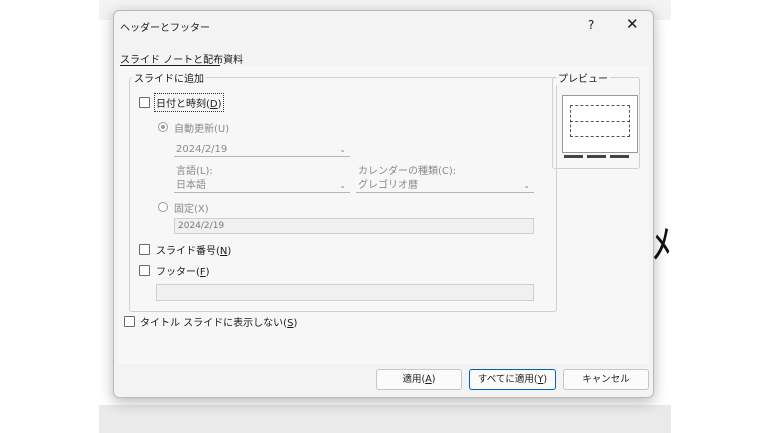  I want to click on background-right, so click(720, 216).